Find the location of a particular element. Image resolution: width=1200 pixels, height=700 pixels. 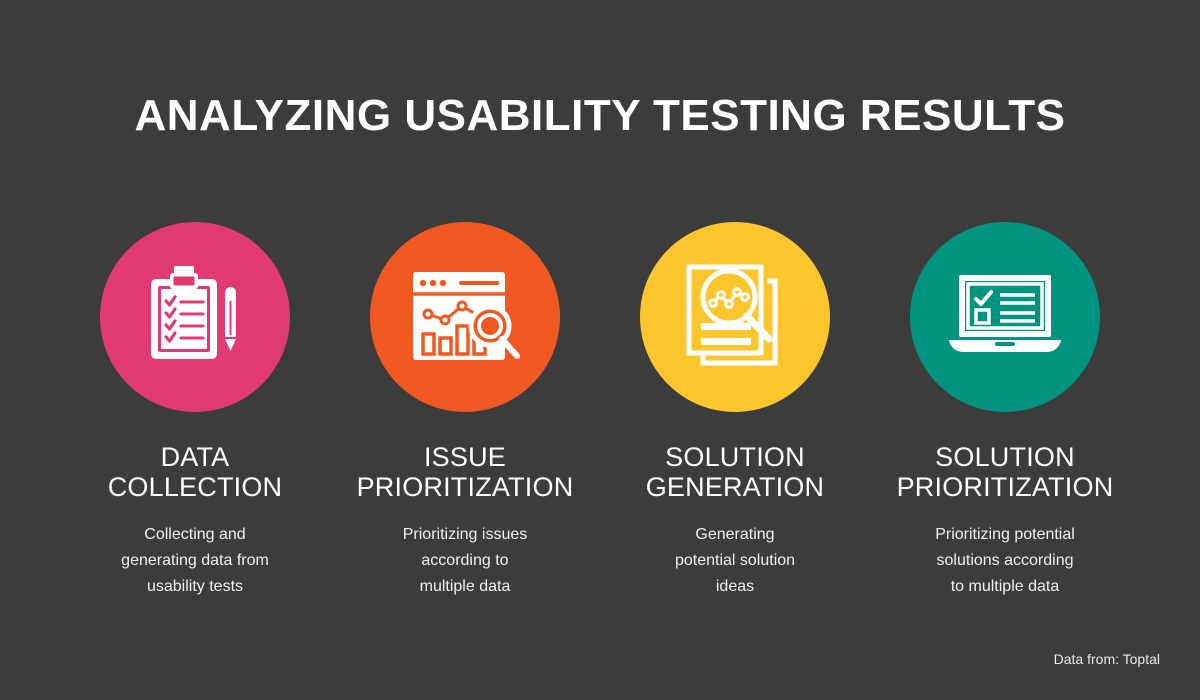

documents-magnifier-chart-icon is located at coordinates (735, 317).